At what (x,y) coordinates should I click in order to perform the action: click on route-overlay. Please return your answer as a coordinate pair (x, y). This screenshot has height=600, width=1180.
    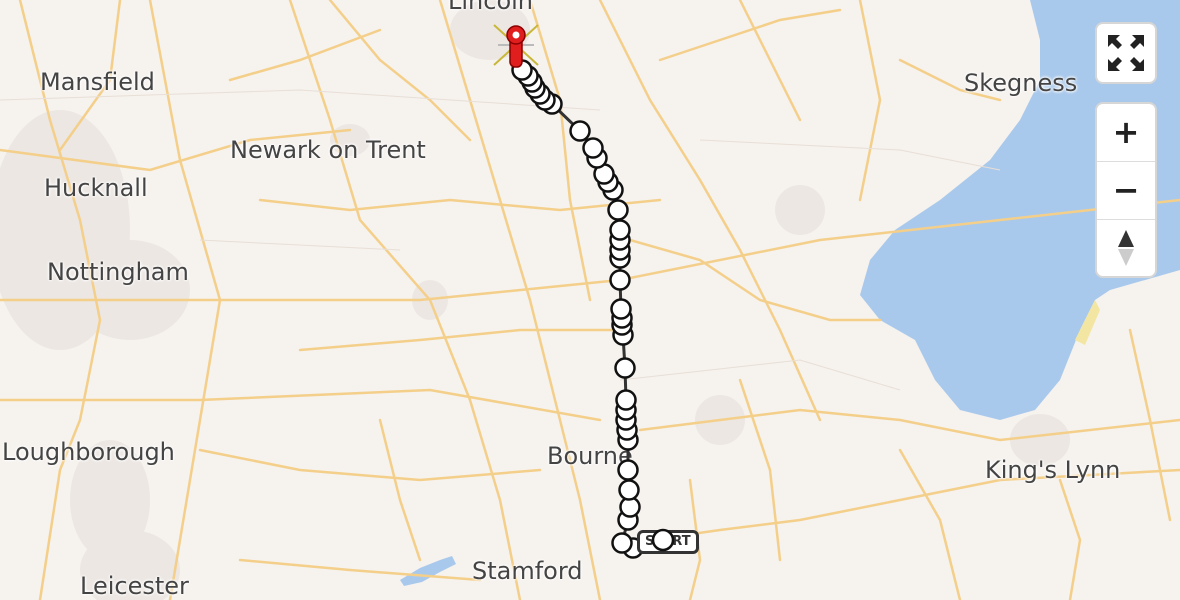
    Looking at the image, I should click on (578, 291).